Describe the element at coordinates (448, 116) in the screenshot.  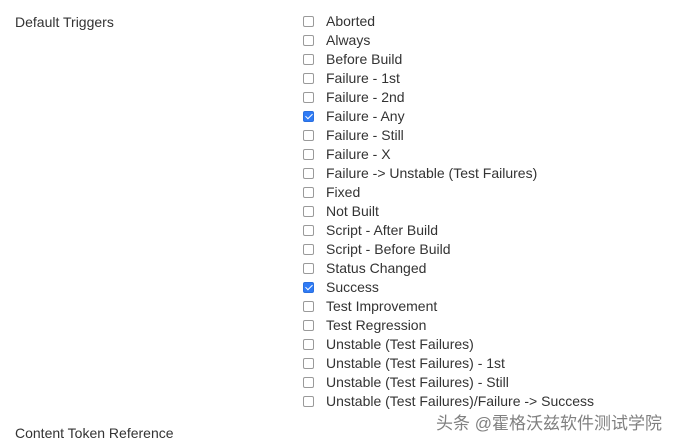
I see `trigger-option: Failure - Any` at that location.